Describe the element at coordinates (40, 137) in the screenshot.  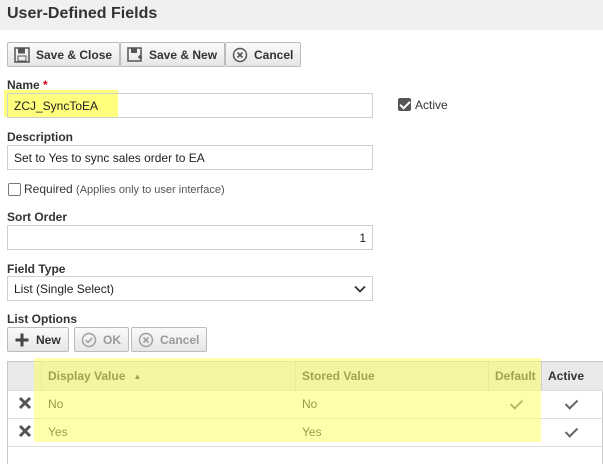
I see `description-label: Description` at that location.